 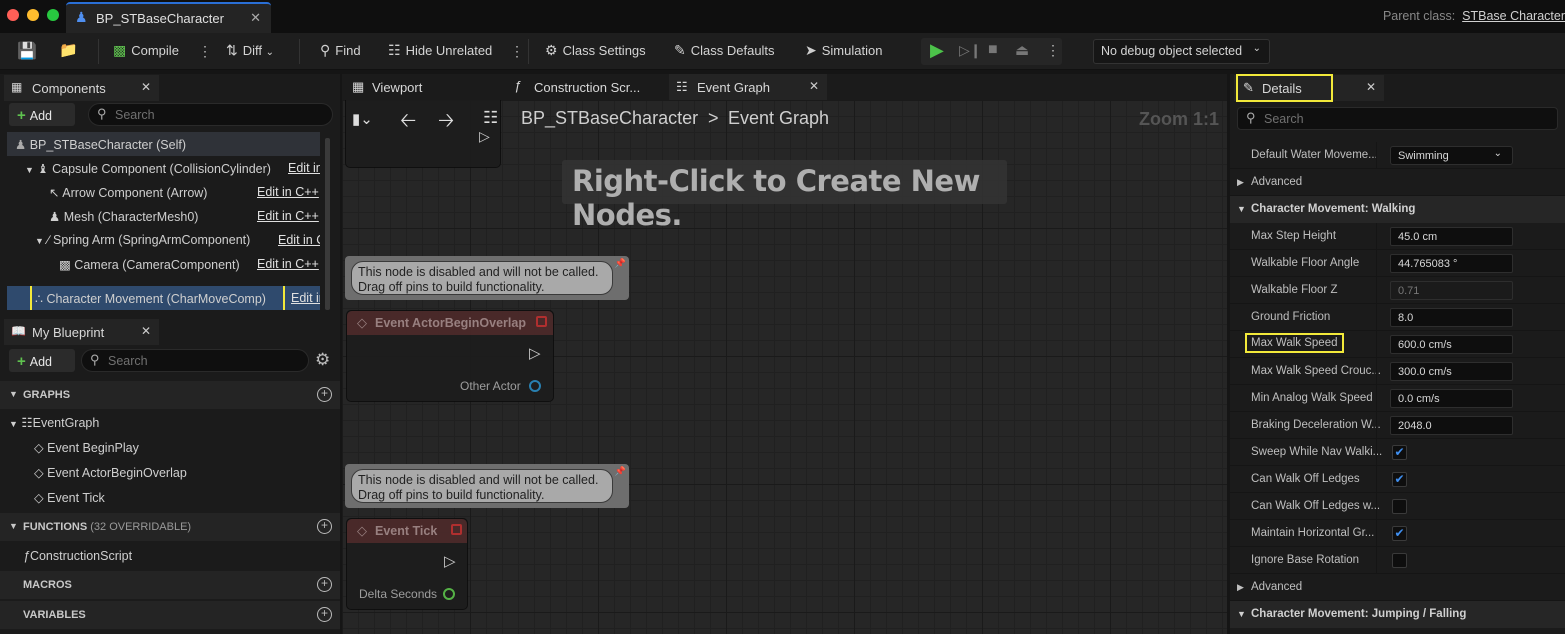 I want to click on category-jumping-falling: ▼ Character Movement: Jumping / Falling, so click(x=1397, y=614).